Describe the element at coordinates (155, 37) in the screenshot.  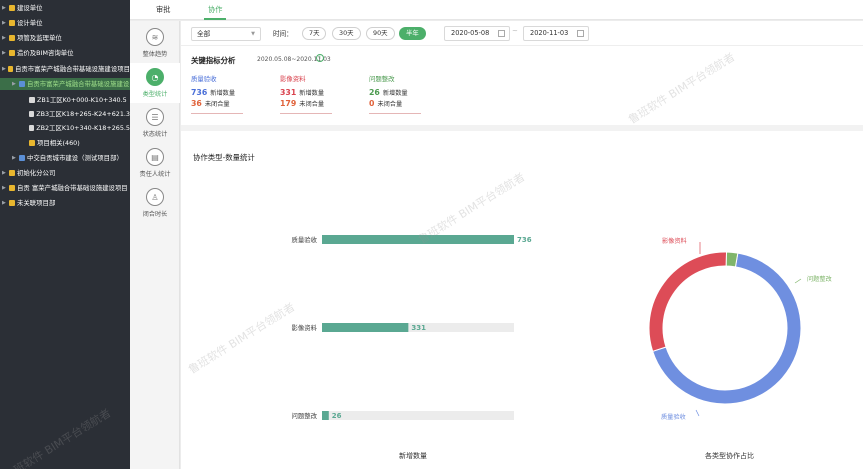
I see `trend-icon: ≋` at that location.